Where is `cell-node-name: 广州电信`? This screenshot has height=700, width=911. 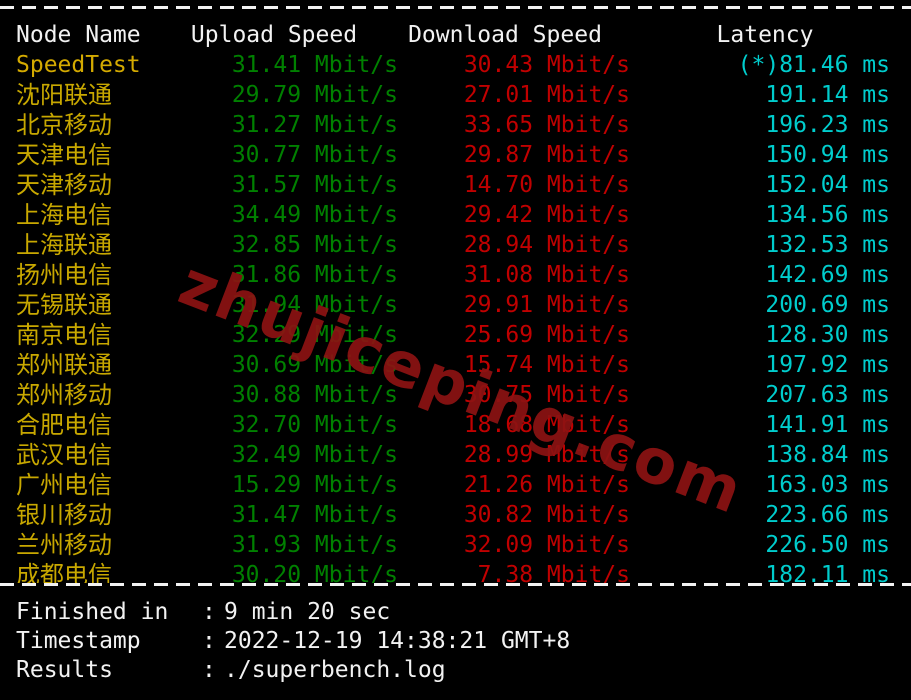
cell-node-name: 广州电信 is located at coordinates (64, 485).